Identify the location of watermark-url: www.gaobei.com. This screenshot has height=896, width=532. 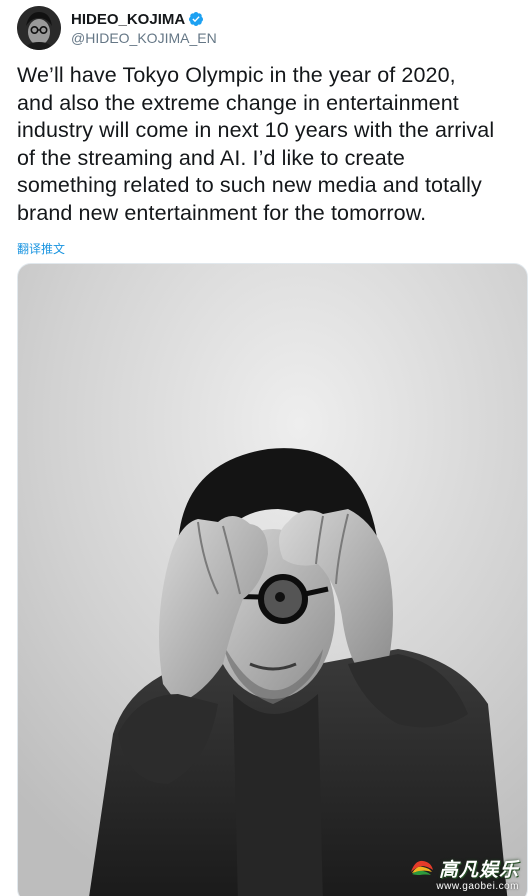
(477, 886).